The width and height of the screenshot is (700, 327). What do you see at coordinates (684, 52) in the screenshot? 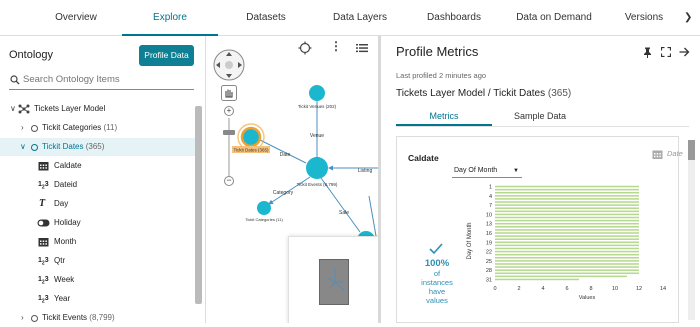
I see `arrow-right-icon` at bounding box center [684, 52].